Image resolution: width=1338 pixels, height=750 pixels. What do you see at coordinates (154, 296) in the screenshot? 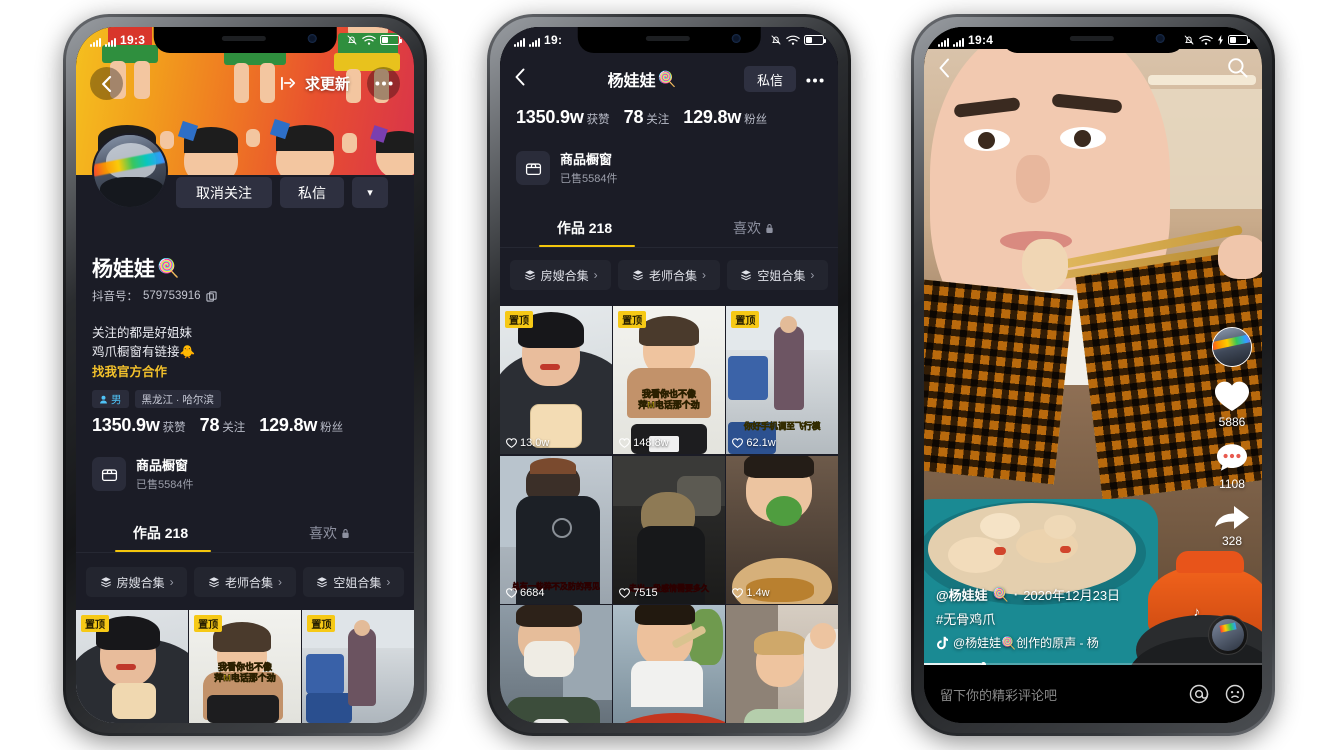
I see `douyin-id-row: 抖音号： 579753916` at bounding box center [154, 296].